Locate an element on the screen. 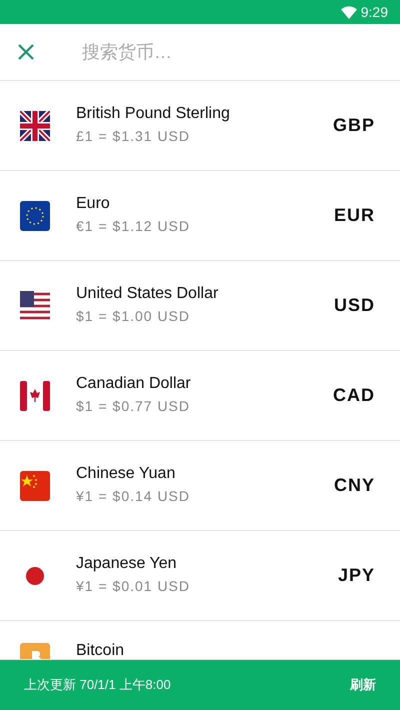 The height and width of the screenshot is (710, 400). currency-name: Euro is located at coordinates (93, 204).